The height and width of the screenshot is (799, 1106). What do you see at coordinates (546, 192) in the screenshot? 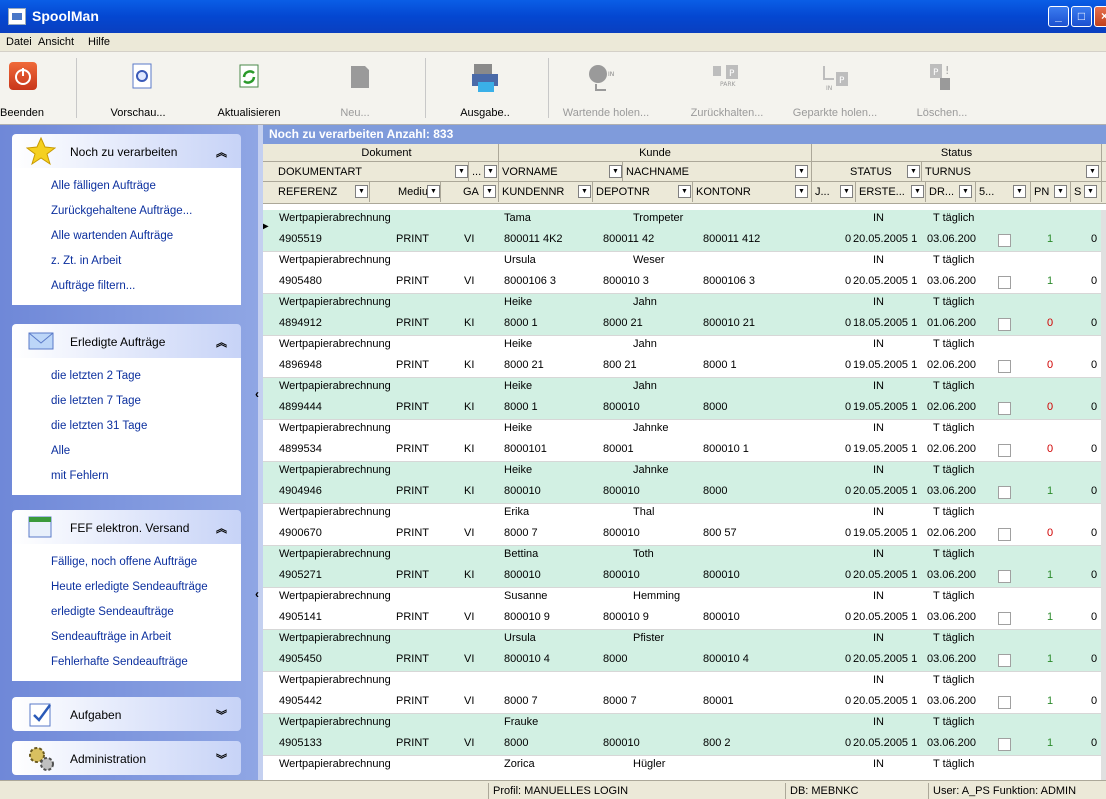
I see `col-kundennr: KUNDENNR ▼` at bounding box center [546, 192].